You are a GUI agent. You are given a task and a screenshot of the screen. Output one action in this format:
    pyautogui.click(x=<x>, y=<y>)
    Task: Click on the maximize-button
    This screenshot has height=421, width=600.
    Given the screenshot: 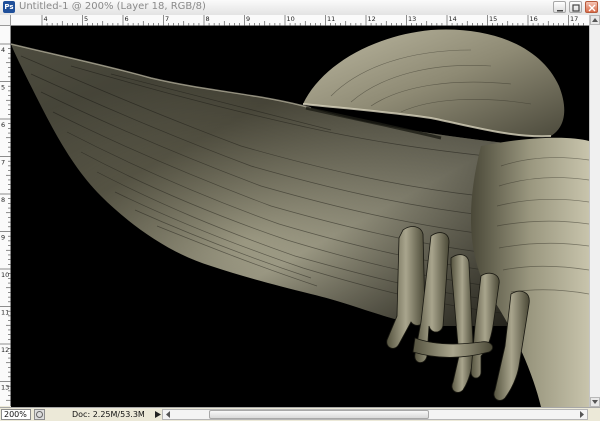 What is the action you would take?
    pyautogui.click(x=575, y=7)
    